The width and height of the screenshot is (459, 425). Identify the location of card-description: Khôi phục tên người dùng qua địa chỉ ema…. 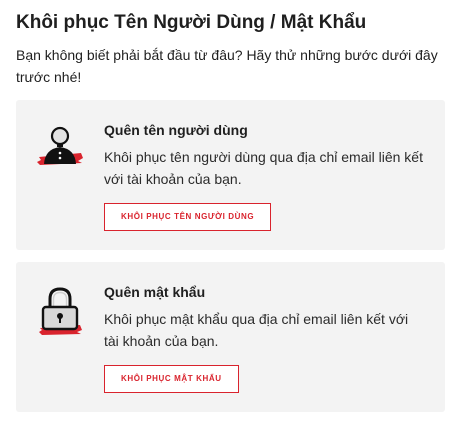
(263, 168).